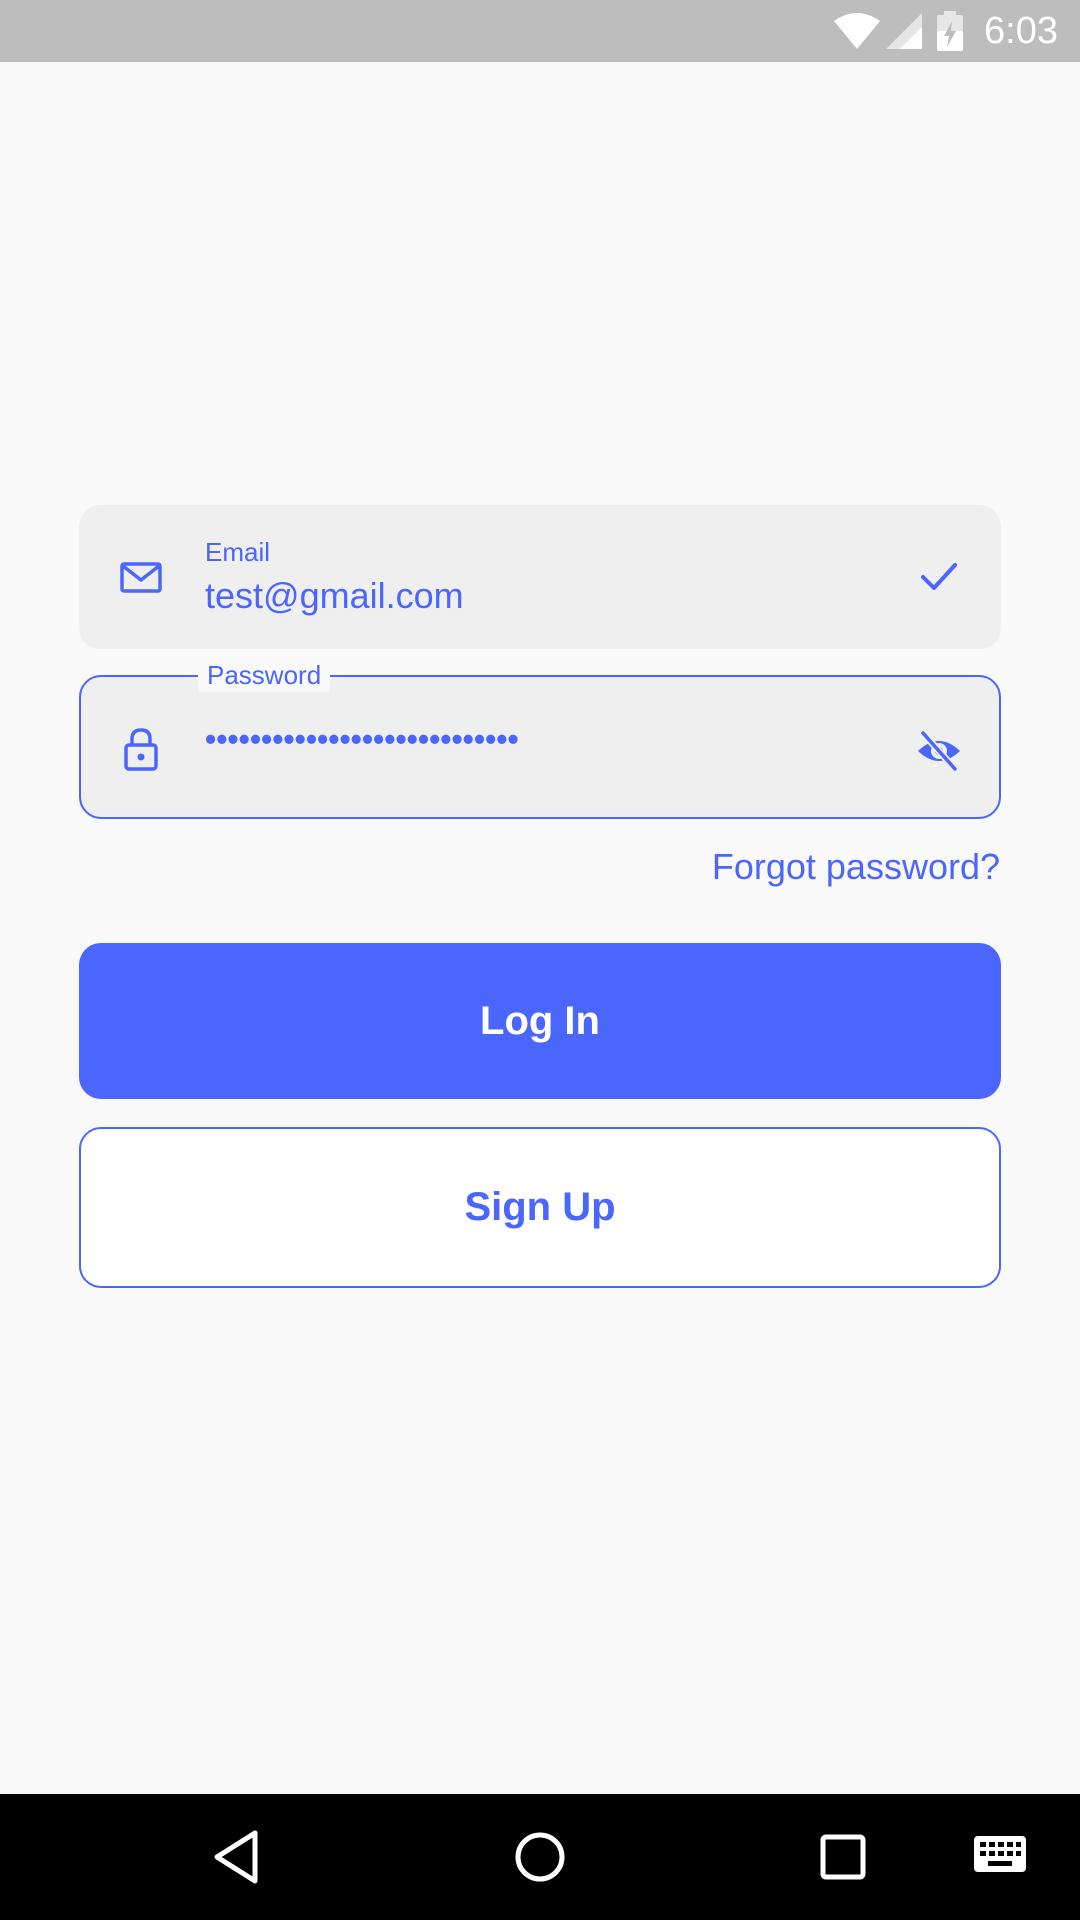 The image size is (1080, 1920). Describe the element at coordinates (939, 577) in the screenshot. I see `check-icon` at that location.